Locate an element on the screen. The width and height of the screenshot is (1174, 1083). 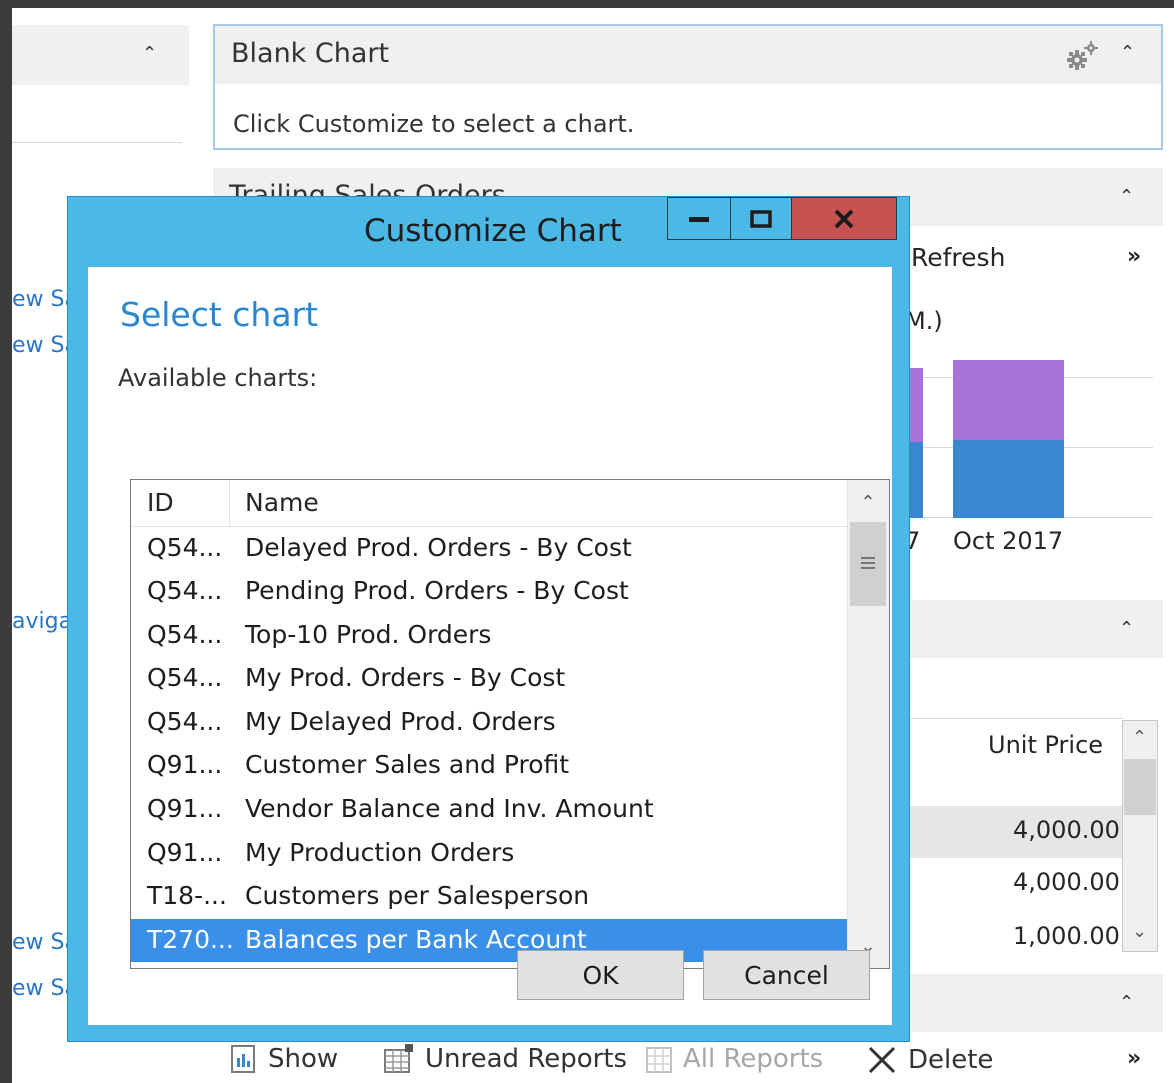
left-link-5: ew Sa is located at coordinates (39, 988).